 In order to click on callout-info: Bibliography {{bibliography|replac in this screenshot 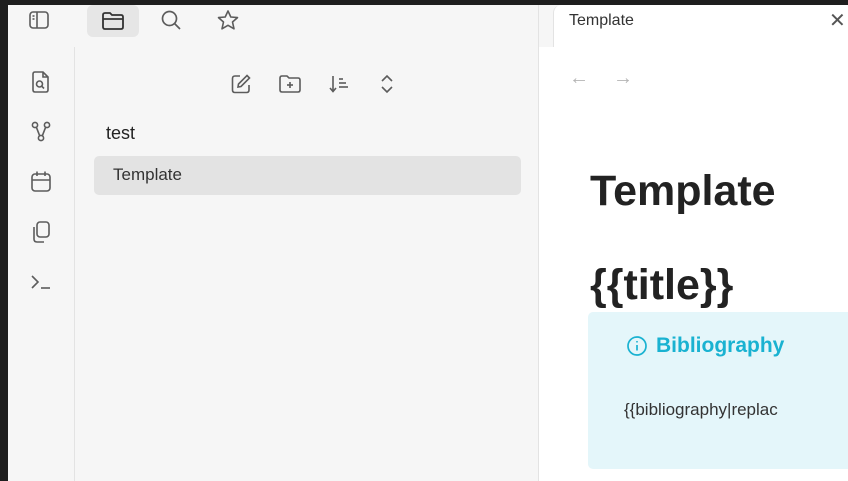, I will do `click(718, 390)`.